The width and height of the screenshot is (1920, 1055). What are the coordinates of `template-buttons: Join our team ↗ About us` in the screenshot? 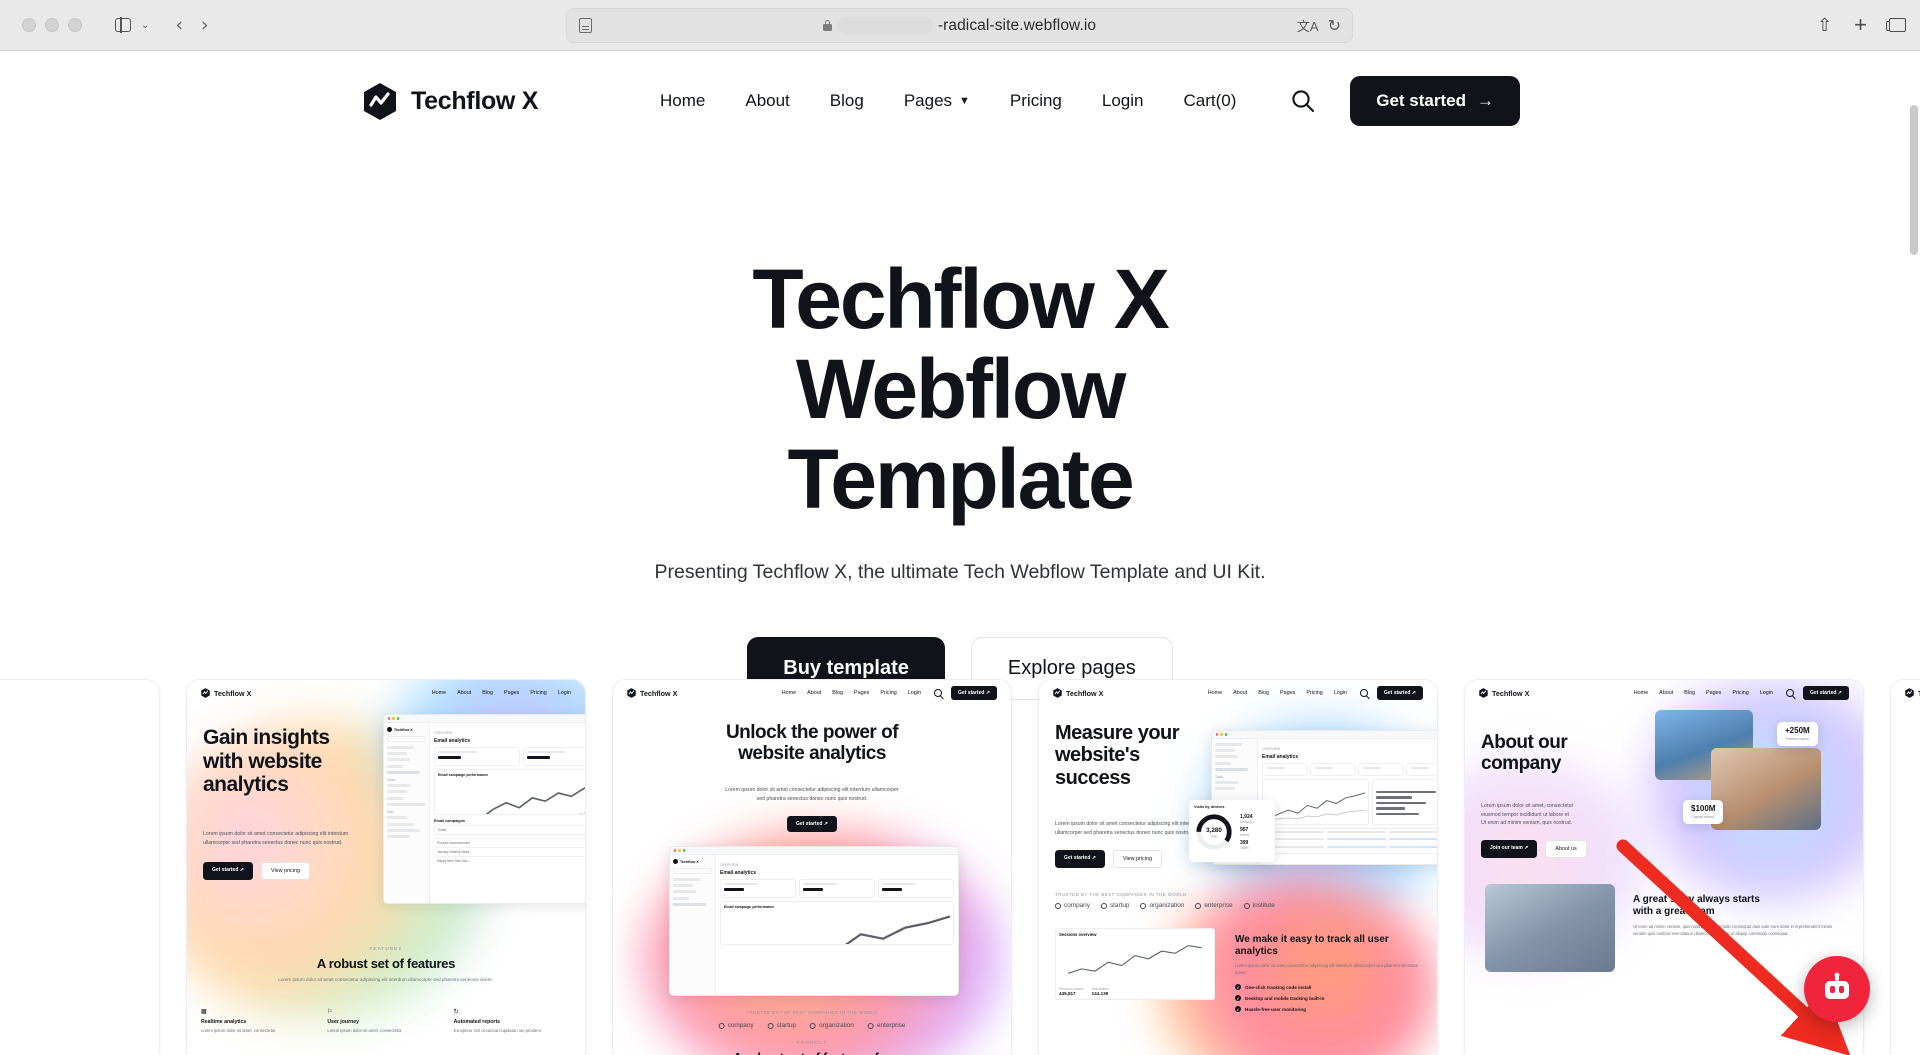 It's located at (1534, 849).